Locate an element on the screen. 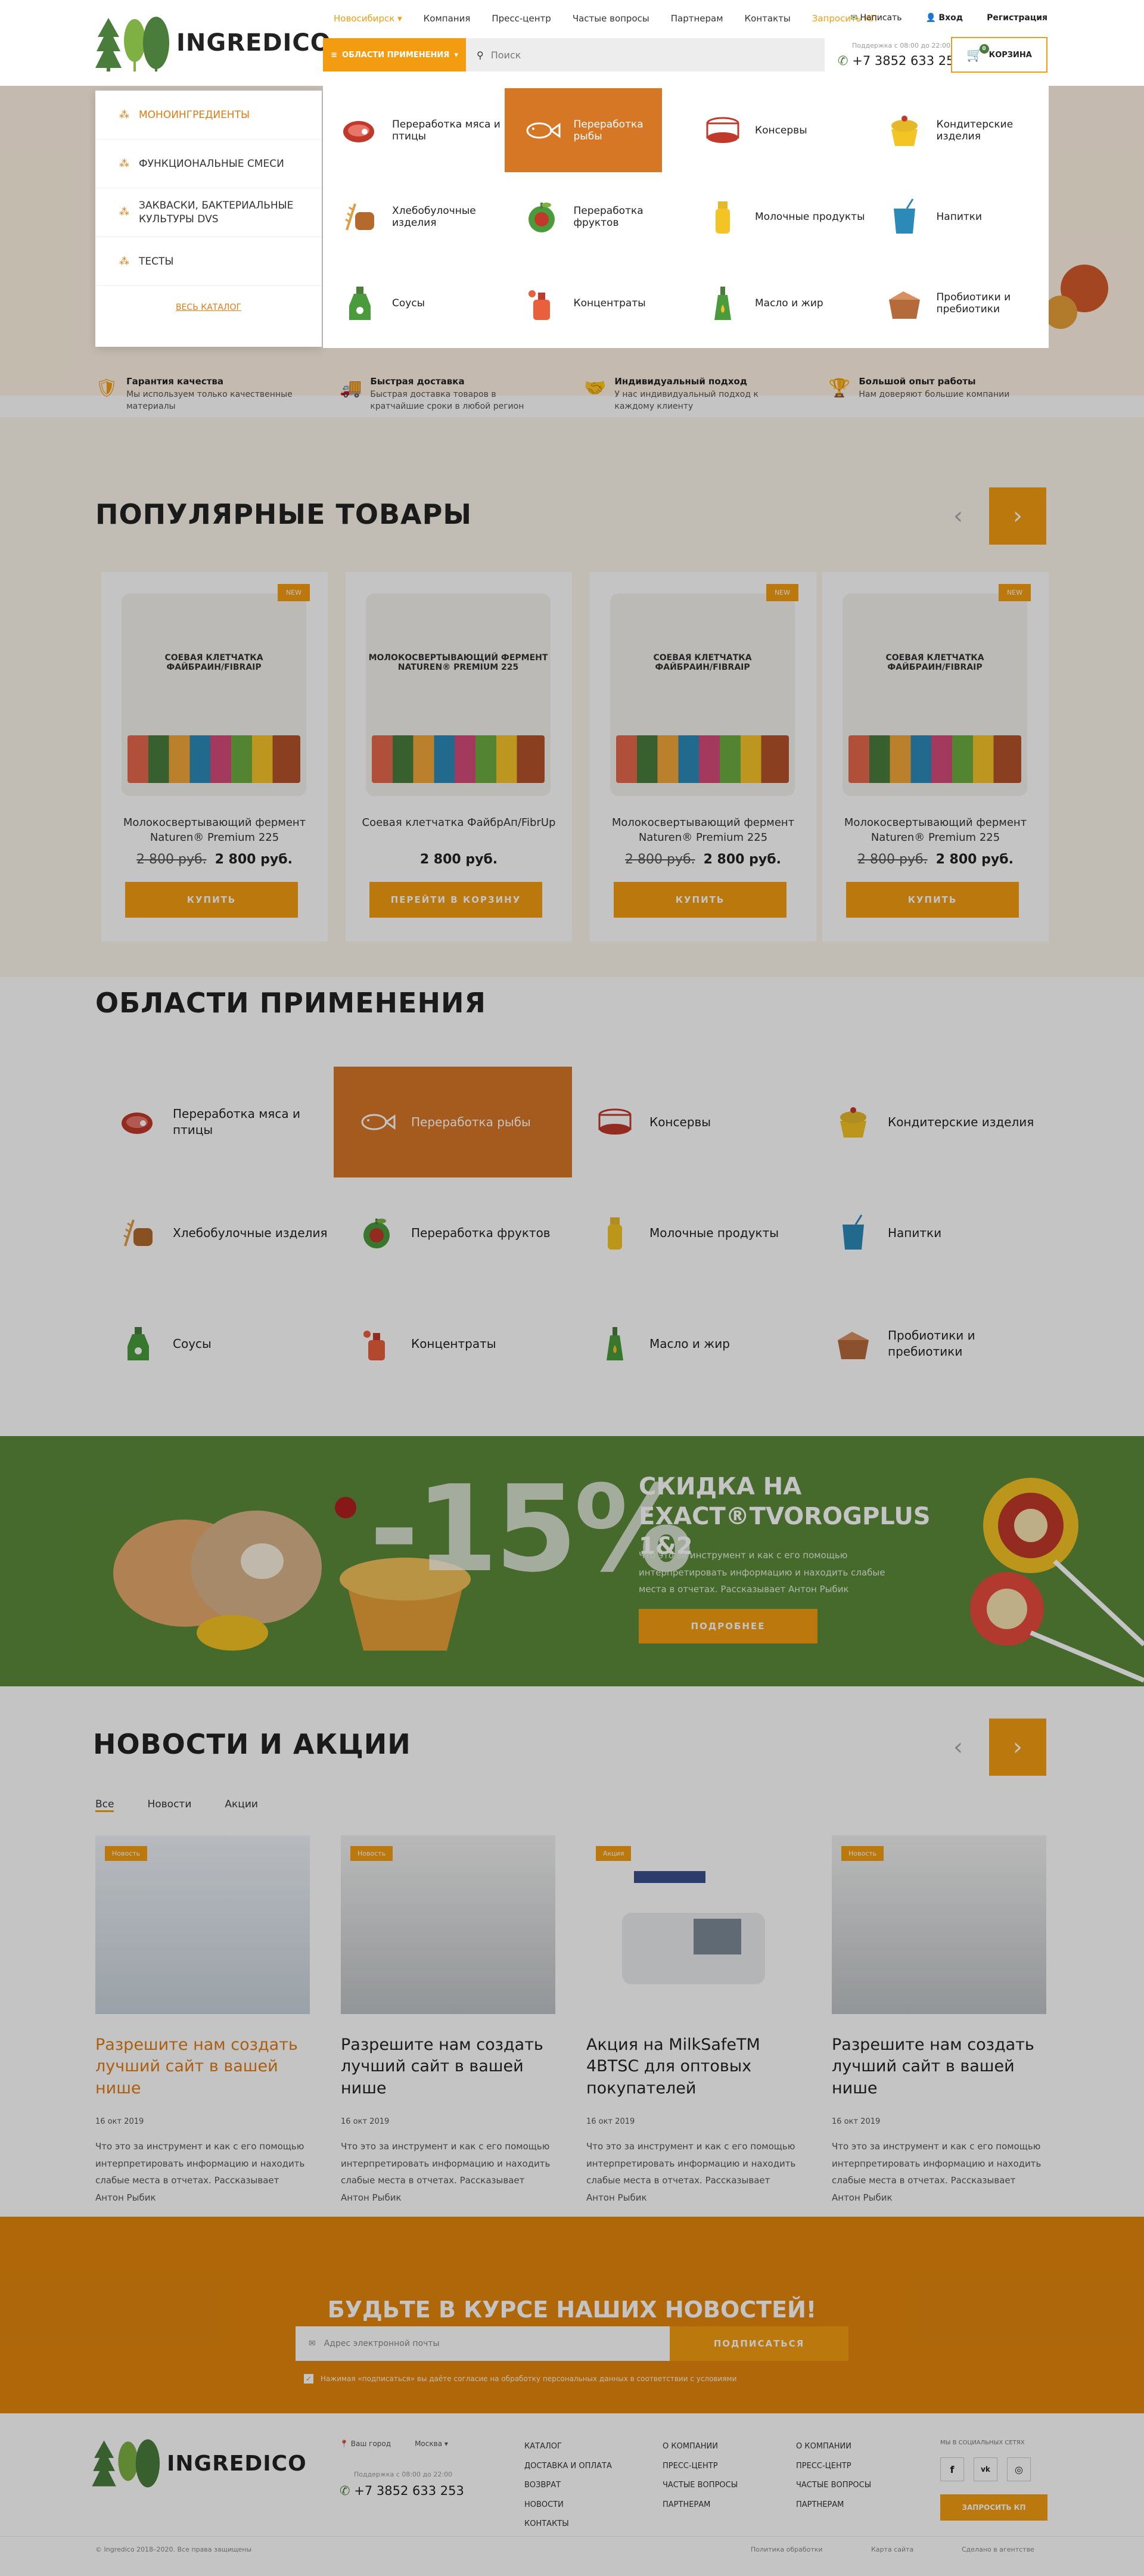 The width and height of the screenshot is (1144, 2576). probiotic-icon is located at coordinates (904, 305).